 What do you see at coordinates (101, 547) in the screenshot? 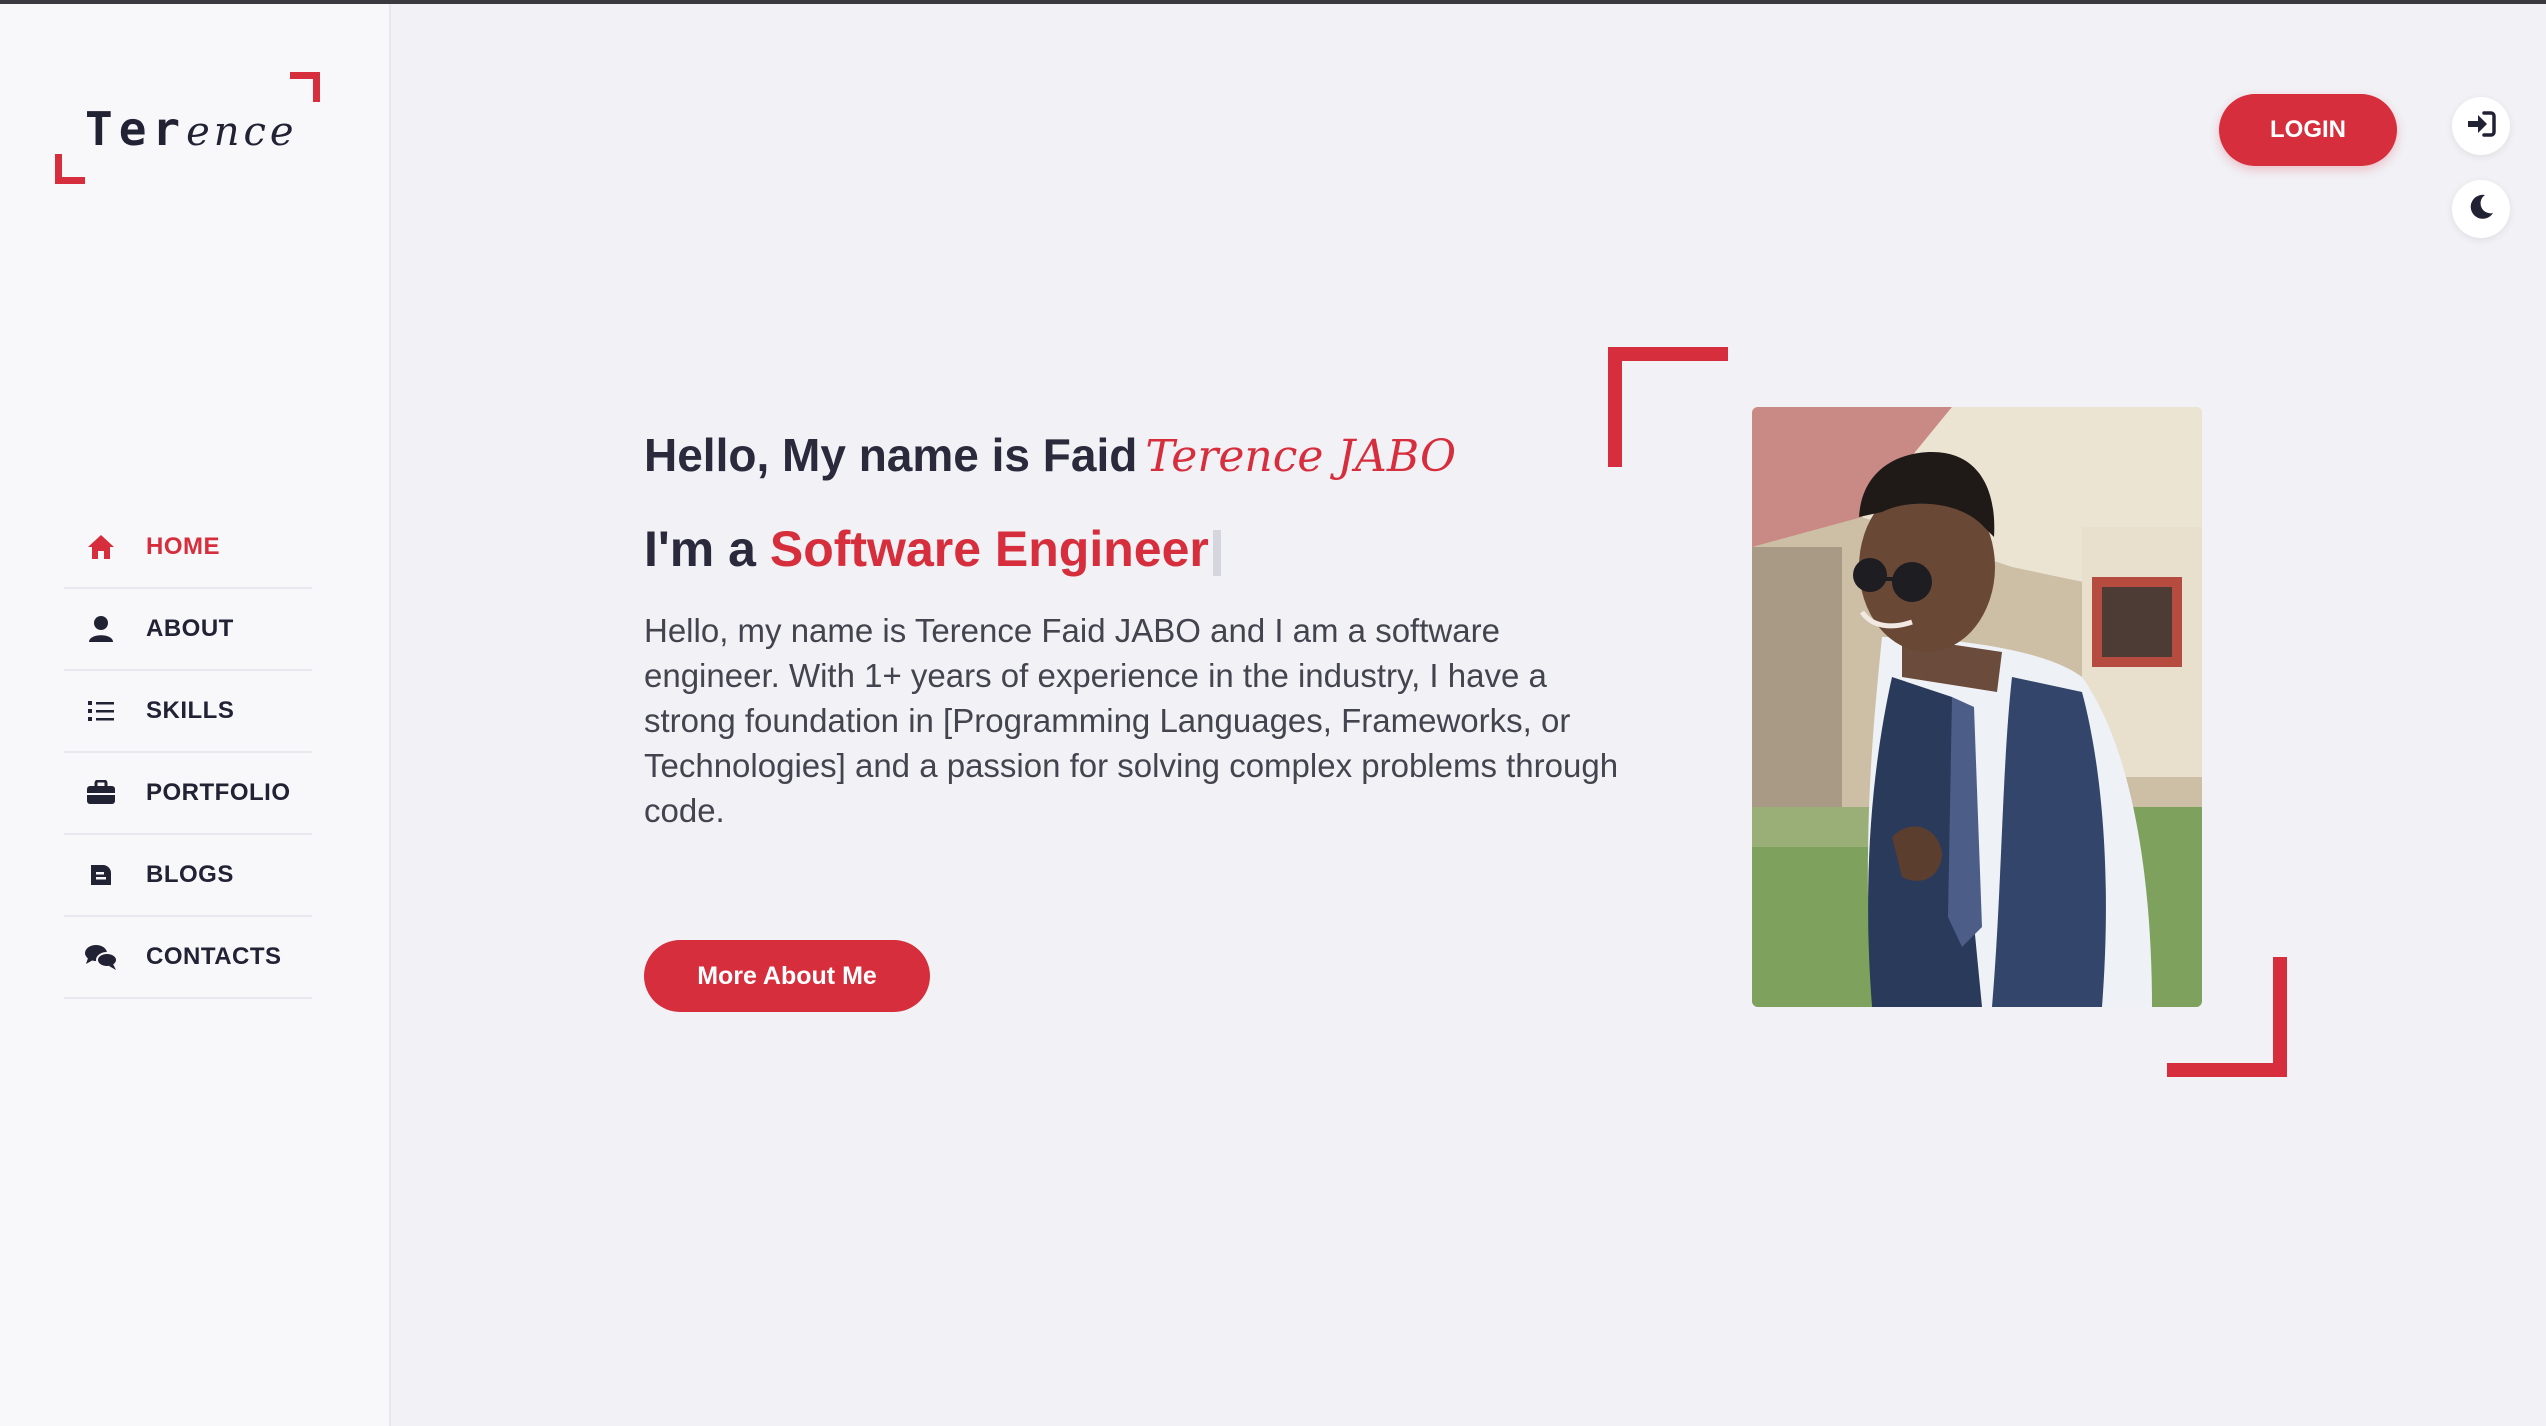
I see `home-icon` at bounding box center [101, 547].